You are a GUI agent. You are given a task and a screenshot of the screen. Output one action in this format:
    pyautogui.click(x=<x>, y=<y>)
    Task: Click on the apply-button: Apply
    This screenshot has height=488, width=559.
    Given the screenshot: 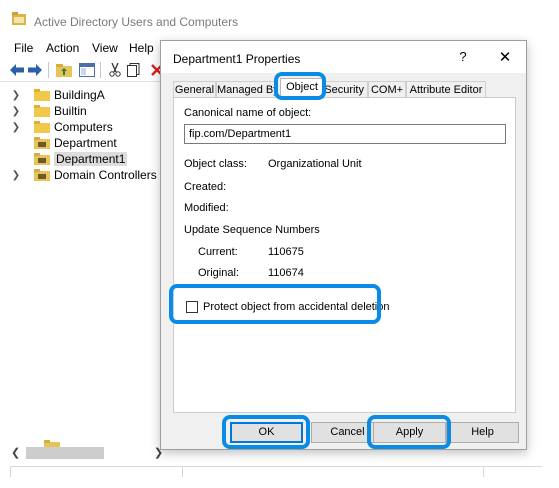 What is the action you would take?
    pyautogui.click(x=409, y=432)
    